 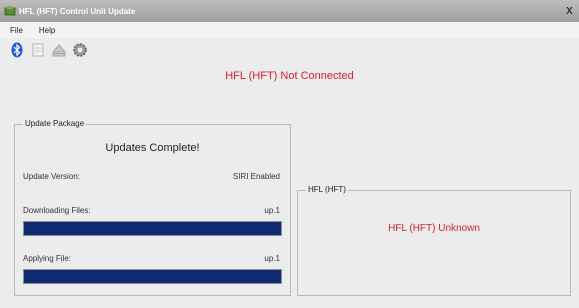 I want to click on updates-complete-text: Updates Complete!, so click(x=152, y=148).